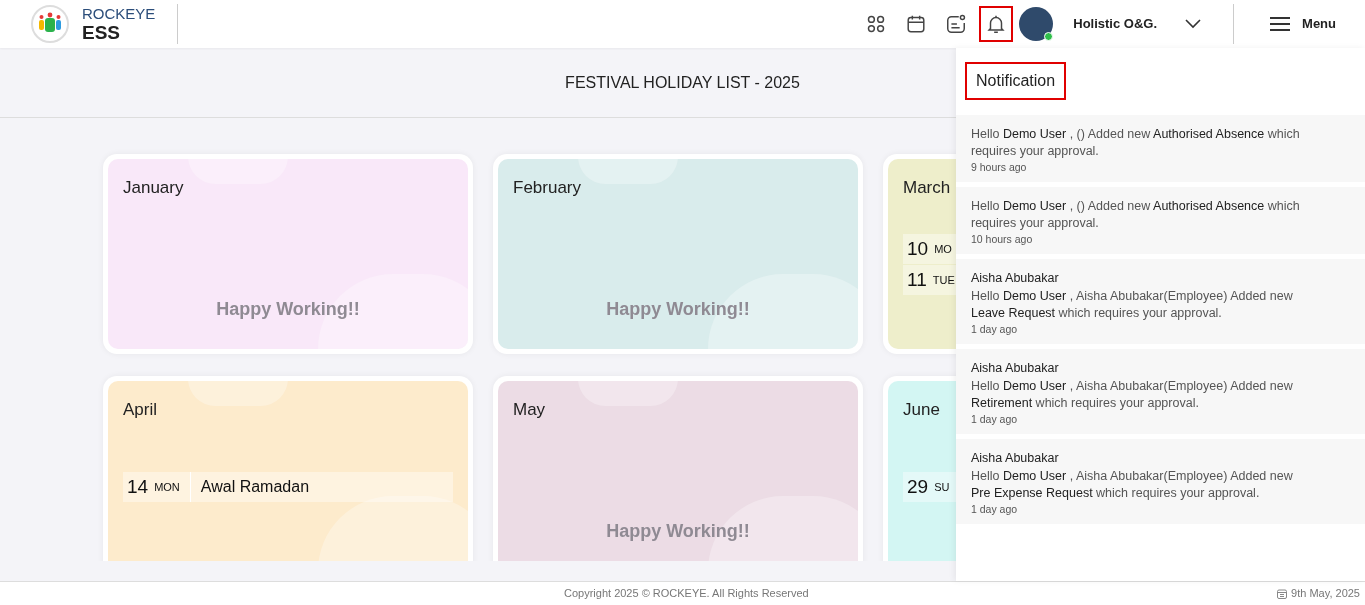 Image resolution: width=1365 pixels, height=605 pixels. I want to click on month-name: April, so click(140, 410).